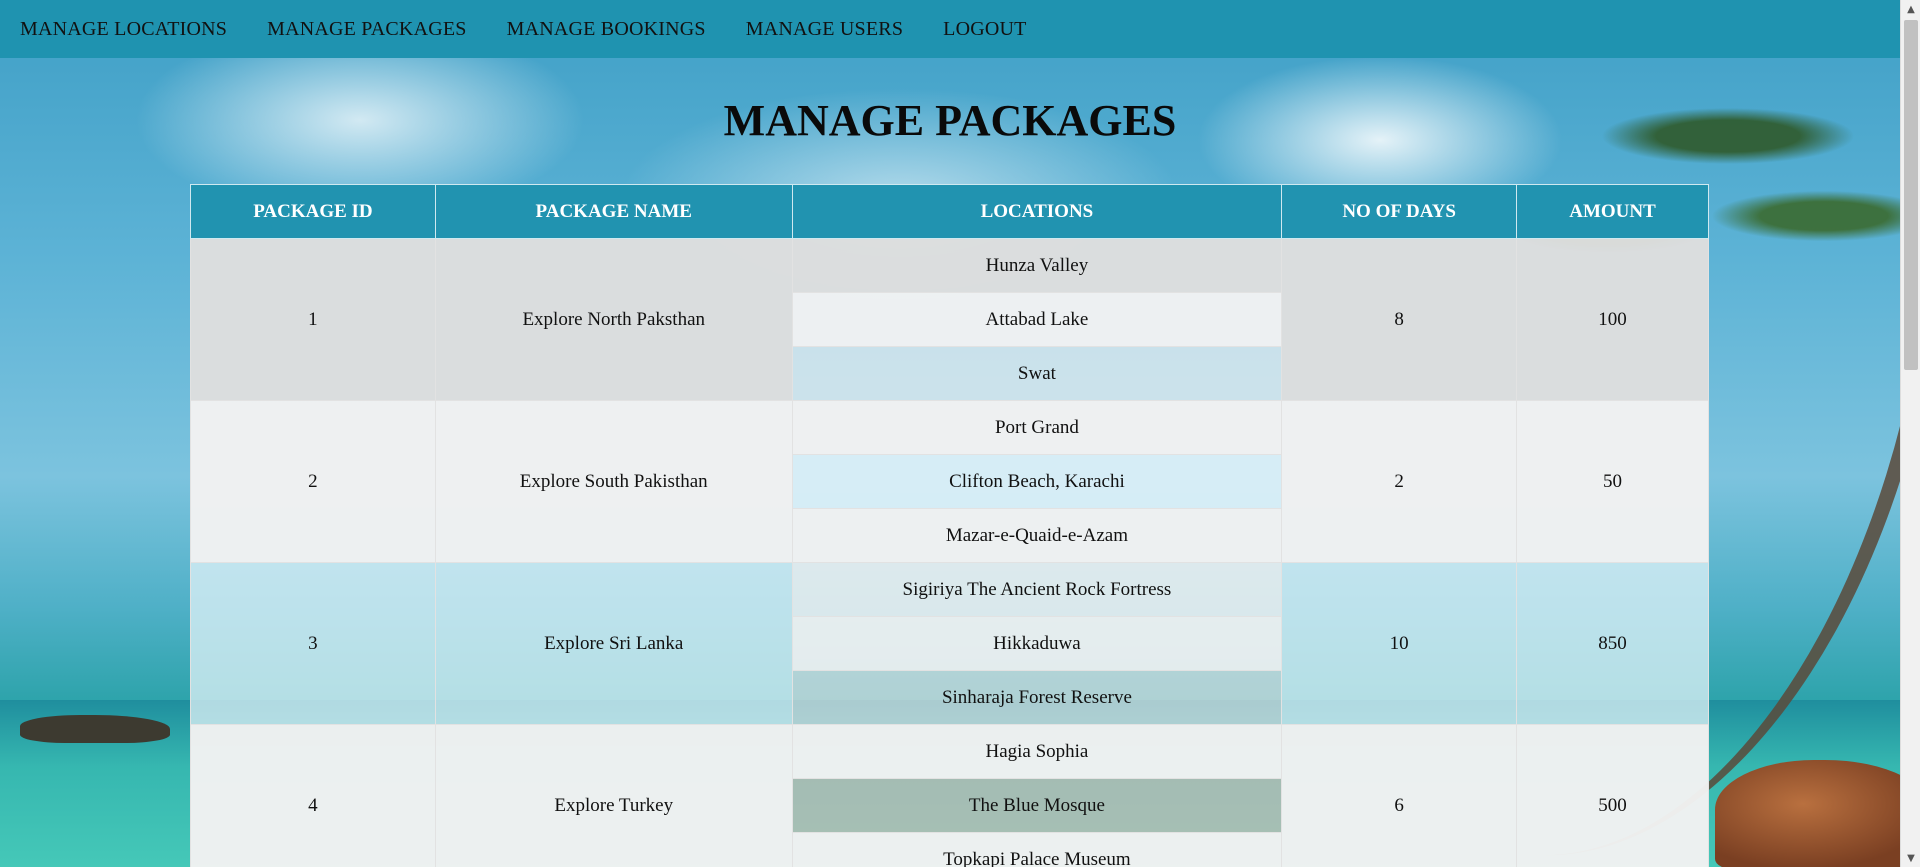  Describe the element at coordinates (1037, 319) in the screenshot. I see `location-cell: Attabad Lake` at that location.